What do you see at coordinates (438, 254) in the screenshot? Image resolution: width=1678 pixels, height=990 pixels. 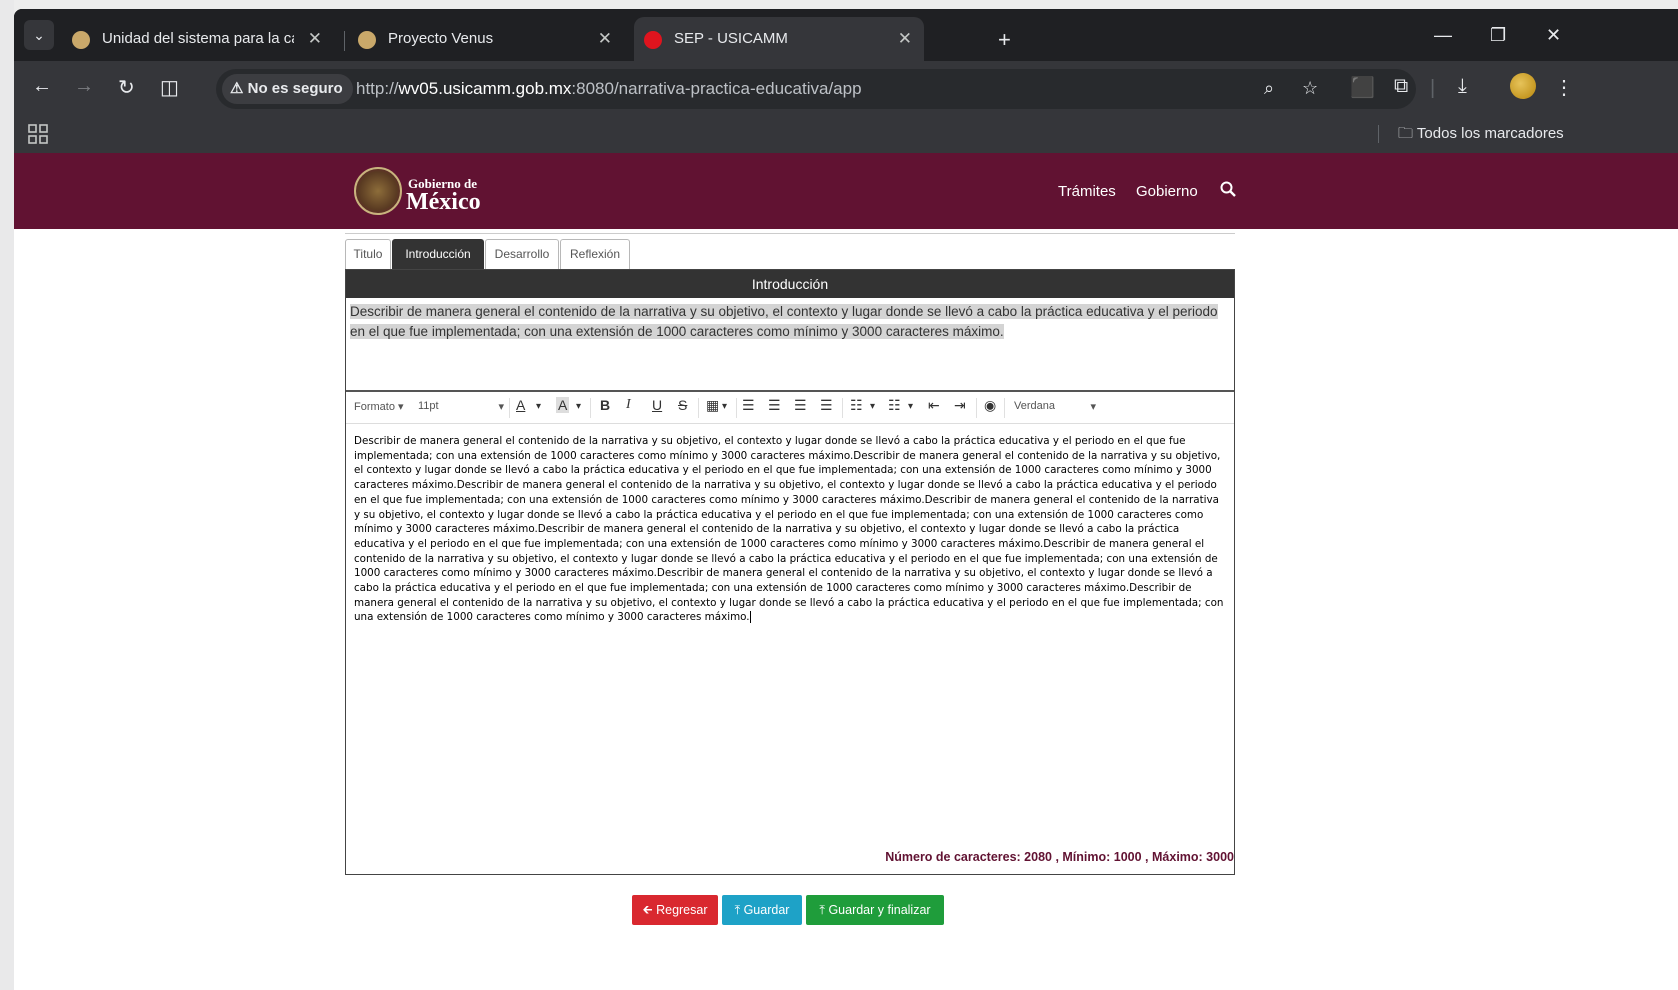 I see `tab-introduccion: Introducción` at bounding box center [438, 254].